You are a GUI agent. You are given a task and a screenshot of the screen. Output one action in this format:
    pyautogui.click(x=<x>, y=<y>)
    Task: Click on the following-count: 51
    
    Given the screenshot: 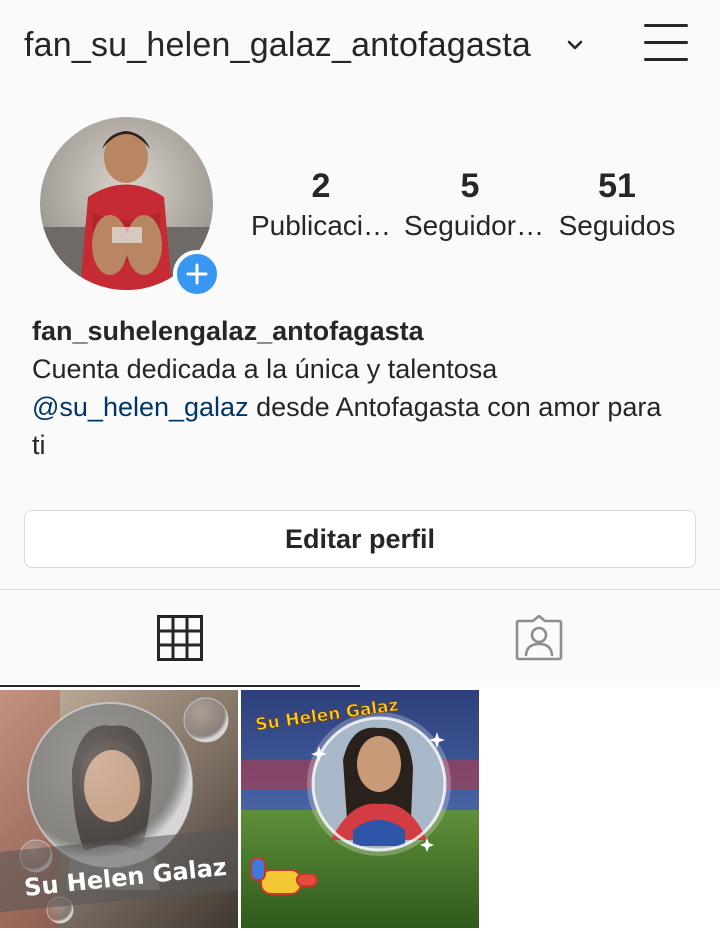 What is the action you would take?
    pyautogui.click(x=617, y=186)
    